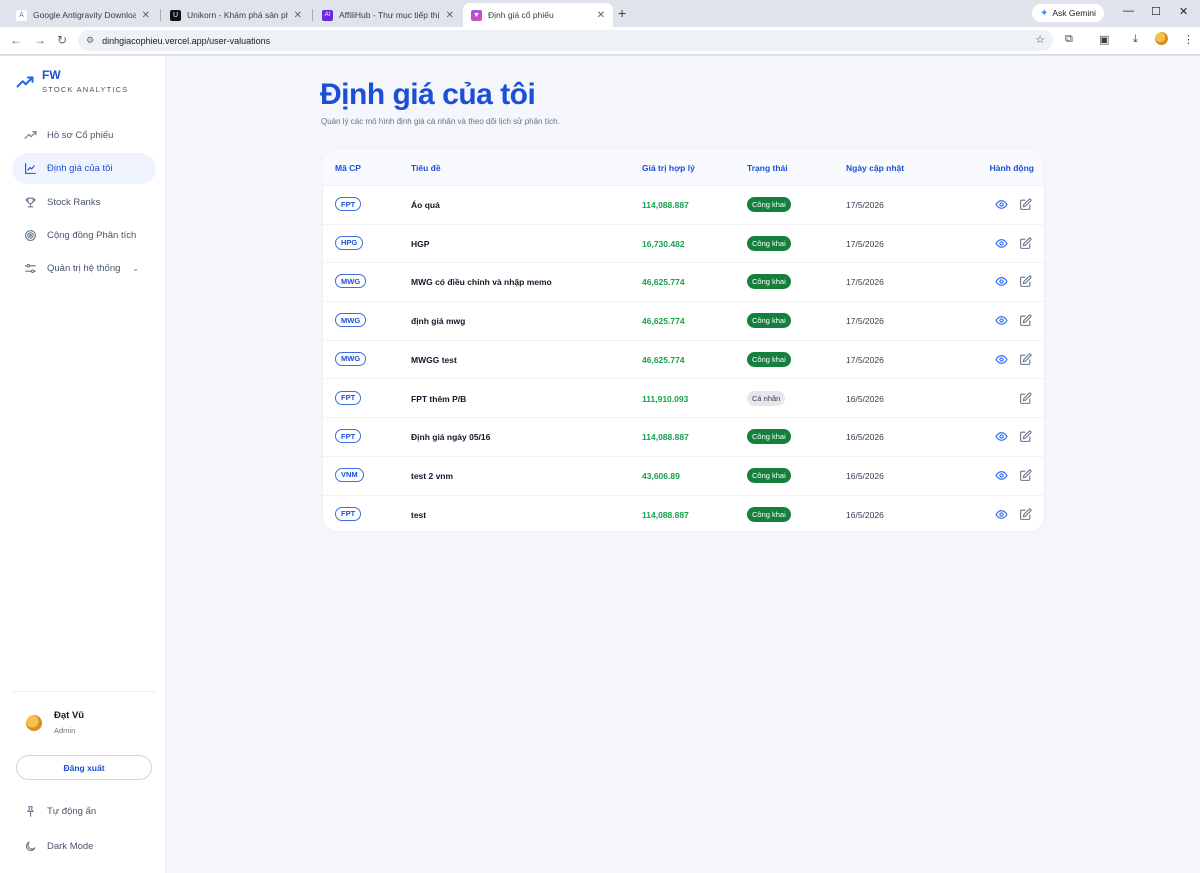  Describe the element at coordinates (683, 360) in the screenshot. I see `table-row: MWG MWGG test 46,625.774 Công khai 17/5/2026` at that location.